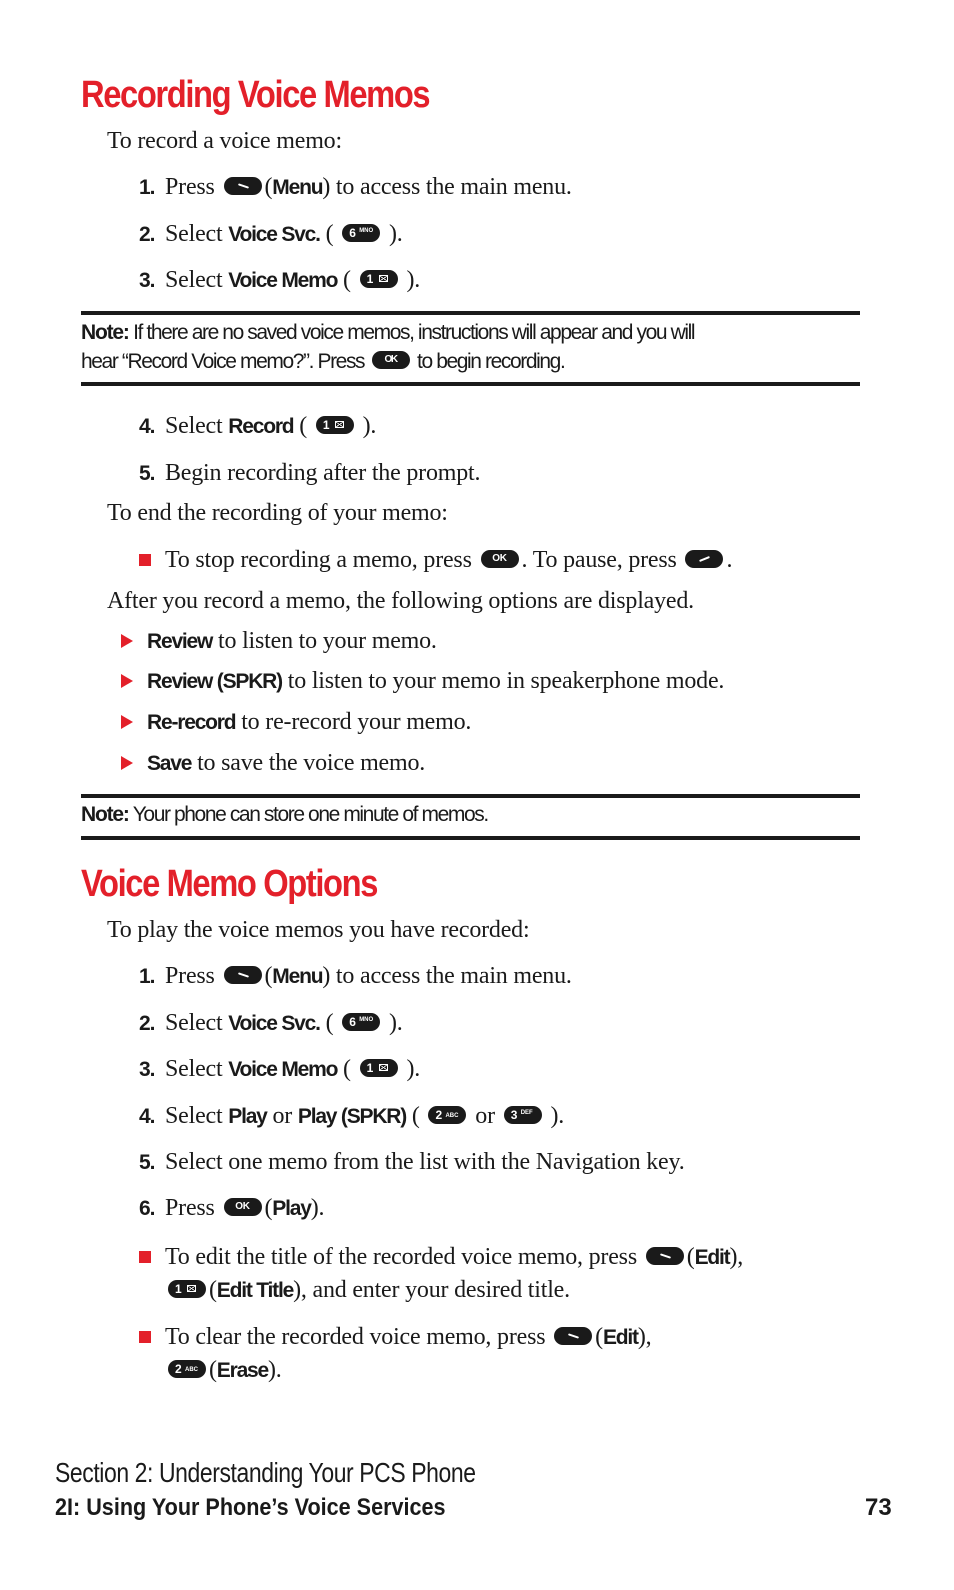  What do you see at coordinates (147, 1208) in the screenshot?
I see `step-number: 6.` at bounding box center [147, 1208].